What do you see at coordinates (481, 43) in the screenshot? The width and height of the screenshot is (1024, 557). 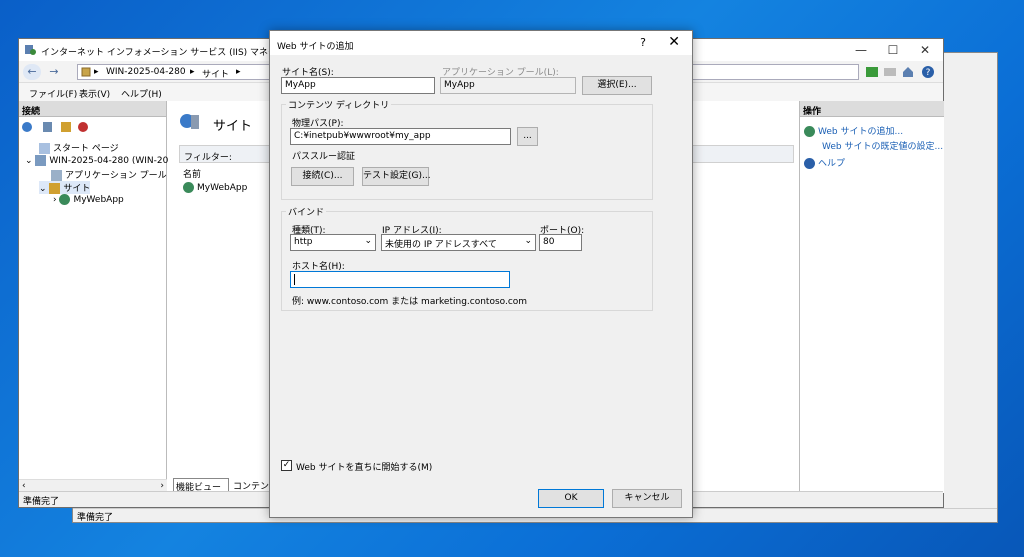 I see `dialog-titlebar: Web サイトの追加 ? ✕` at bounding box center [481, 43].